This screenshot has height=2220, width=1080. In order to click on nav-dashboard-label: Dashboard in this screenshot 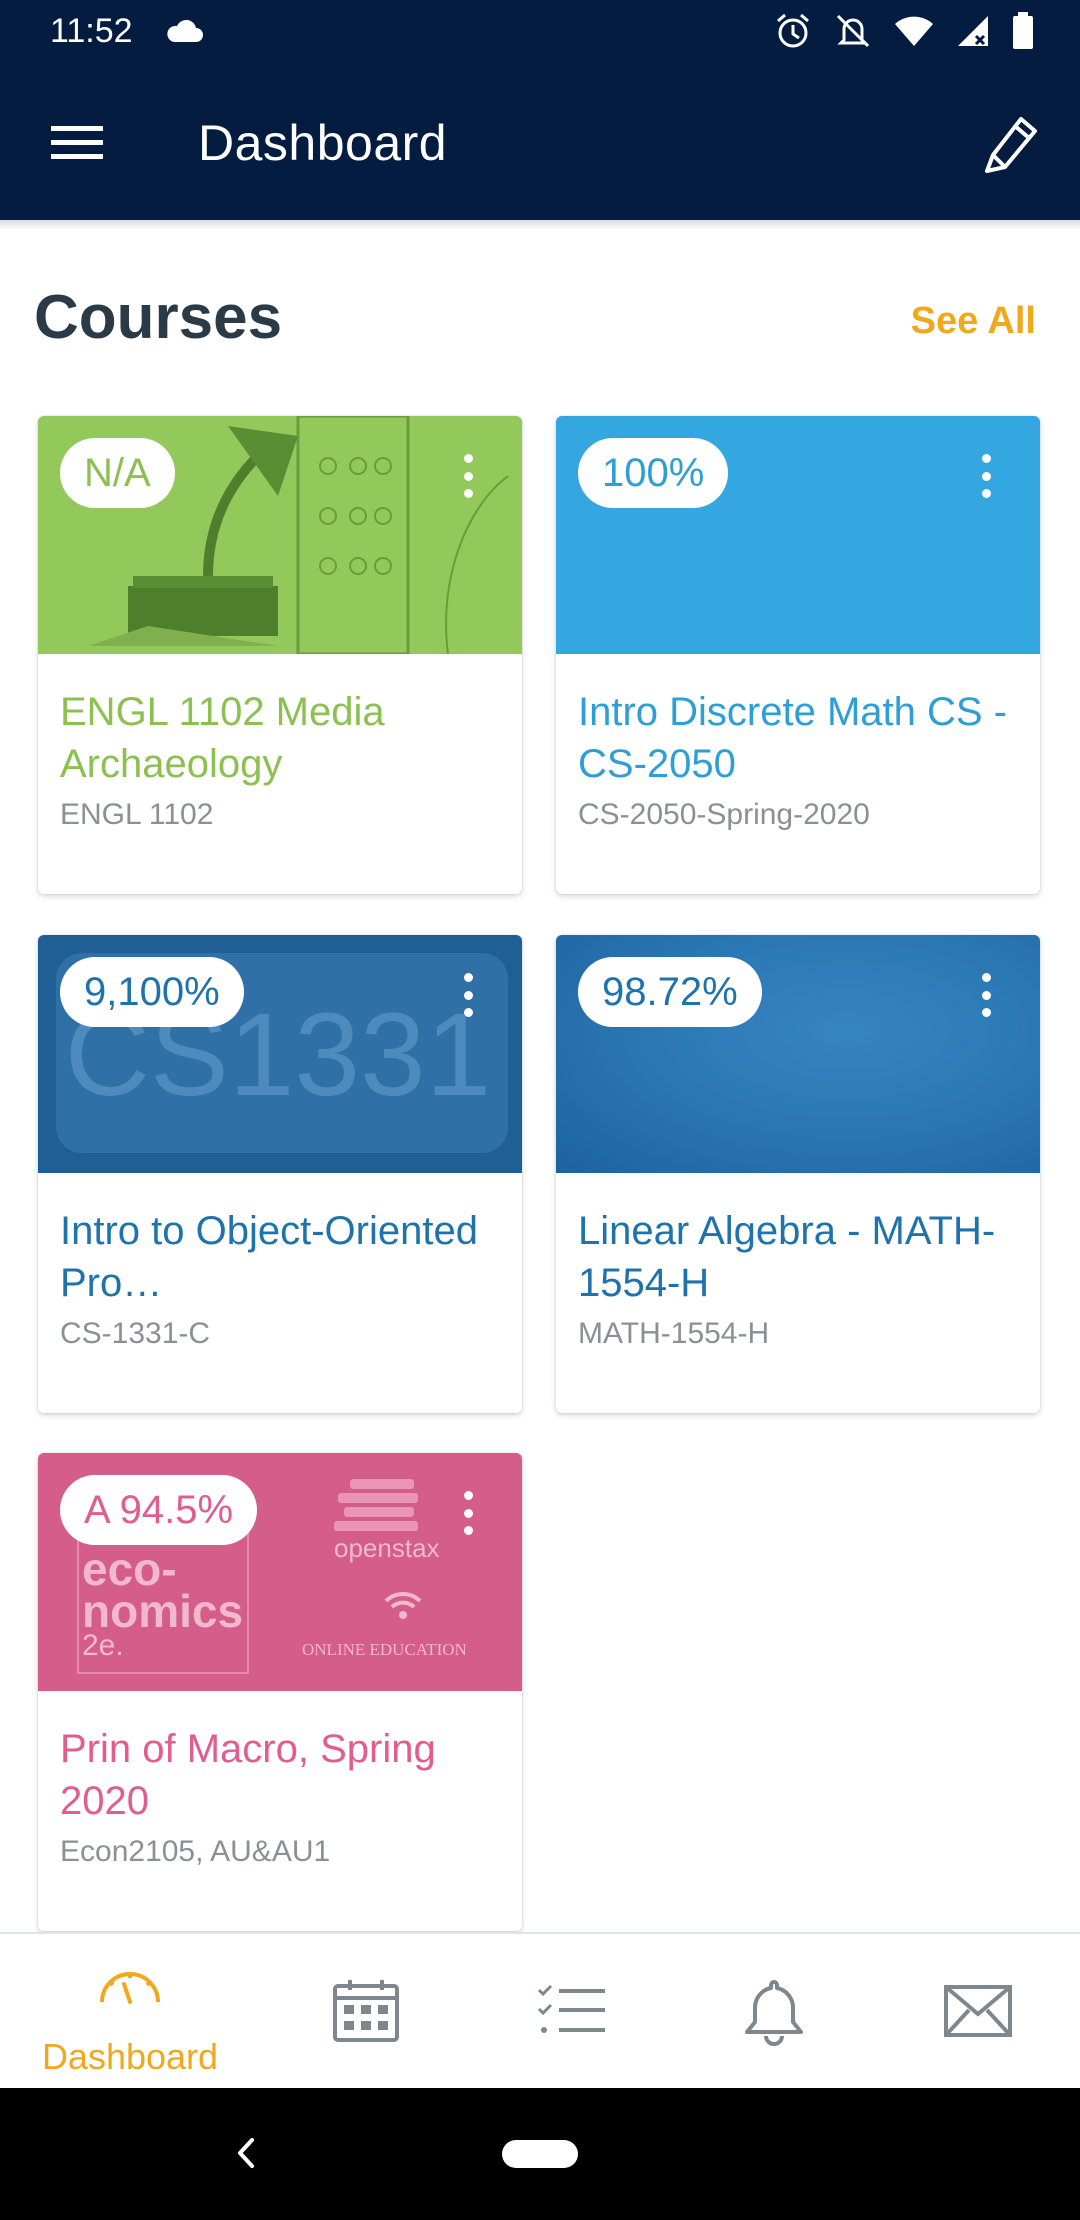, I will do `click(130, 2056)`.